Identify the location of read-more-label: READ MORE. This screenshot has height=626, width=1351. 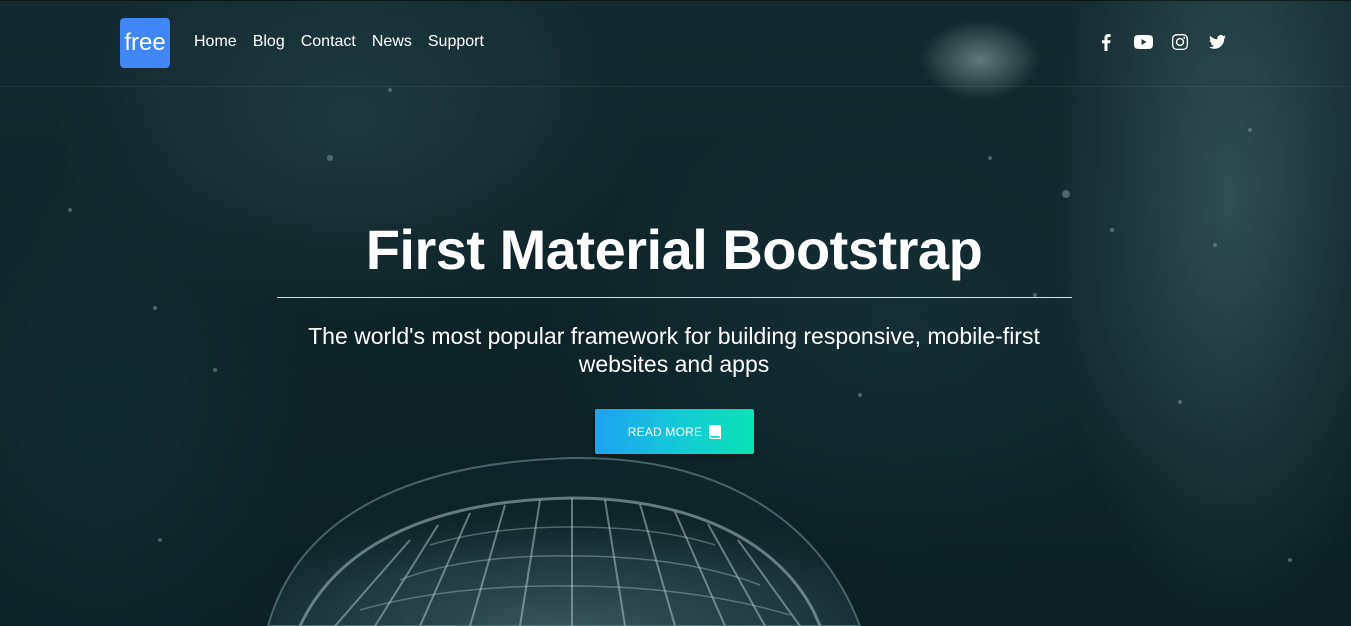
(665, 431).